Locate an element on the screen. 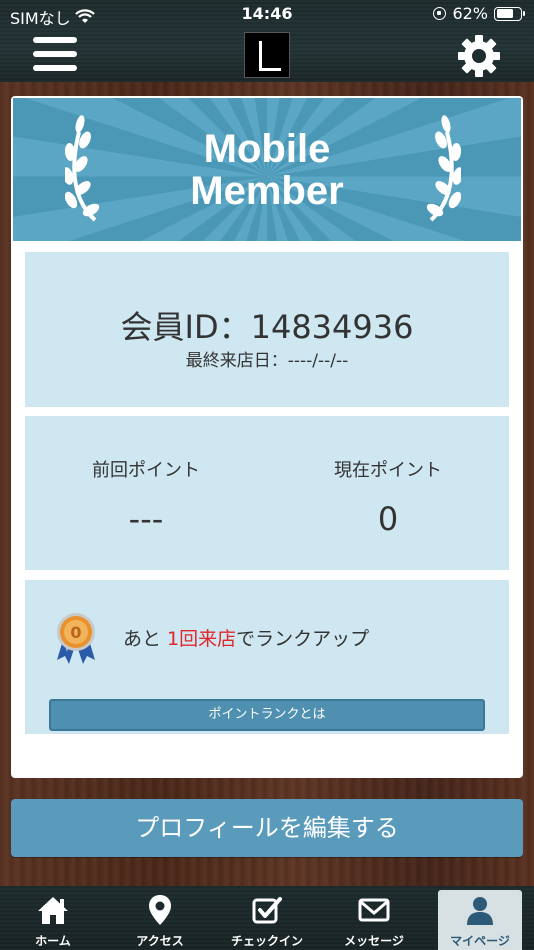 The height and width of the screenshot is (950, 534). tab-access: アクセス is located at coordinates (160, 918).